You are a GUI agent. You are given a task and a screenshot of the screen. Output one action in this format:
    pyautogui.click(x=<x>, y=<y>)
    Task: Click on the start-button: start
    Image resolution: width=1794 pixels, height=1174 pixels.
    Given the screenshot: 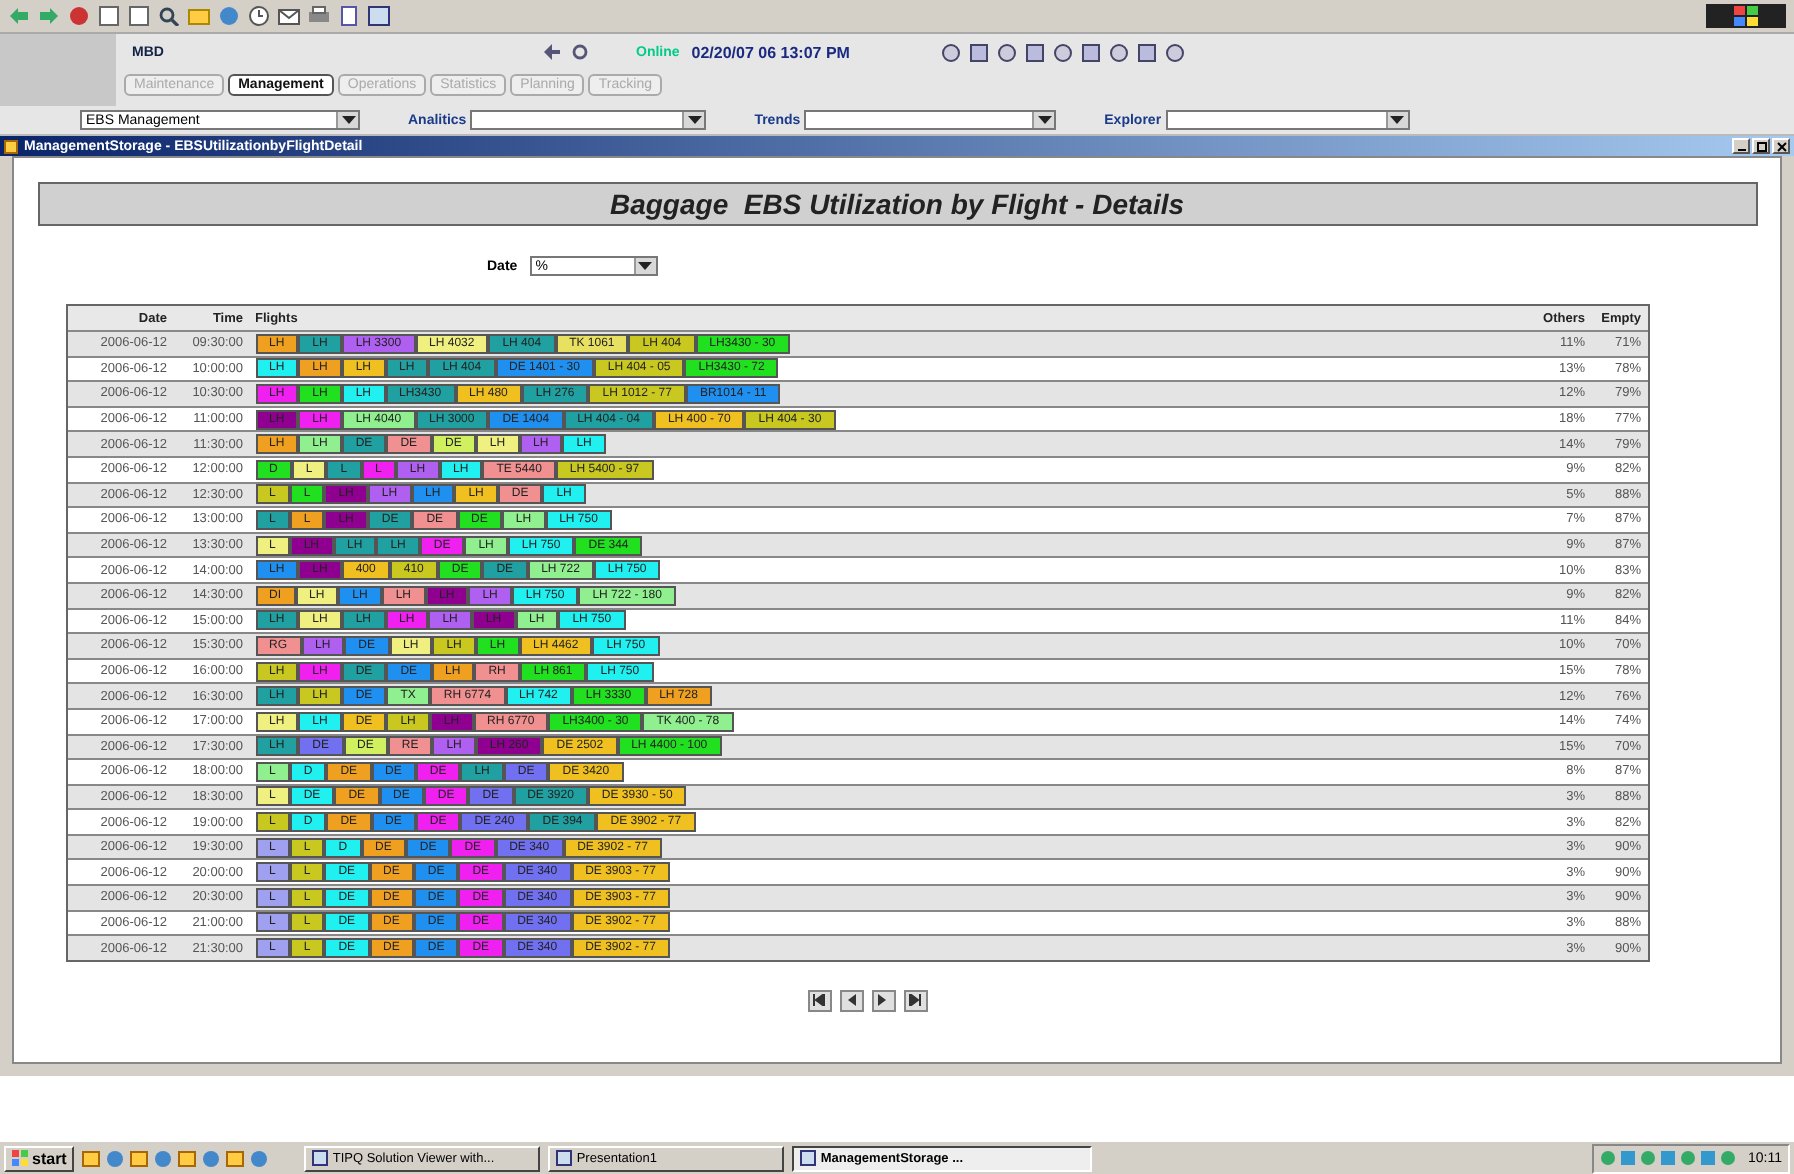 What is the action you would take?
    pyautogui.click(x=39, y=1158)
    